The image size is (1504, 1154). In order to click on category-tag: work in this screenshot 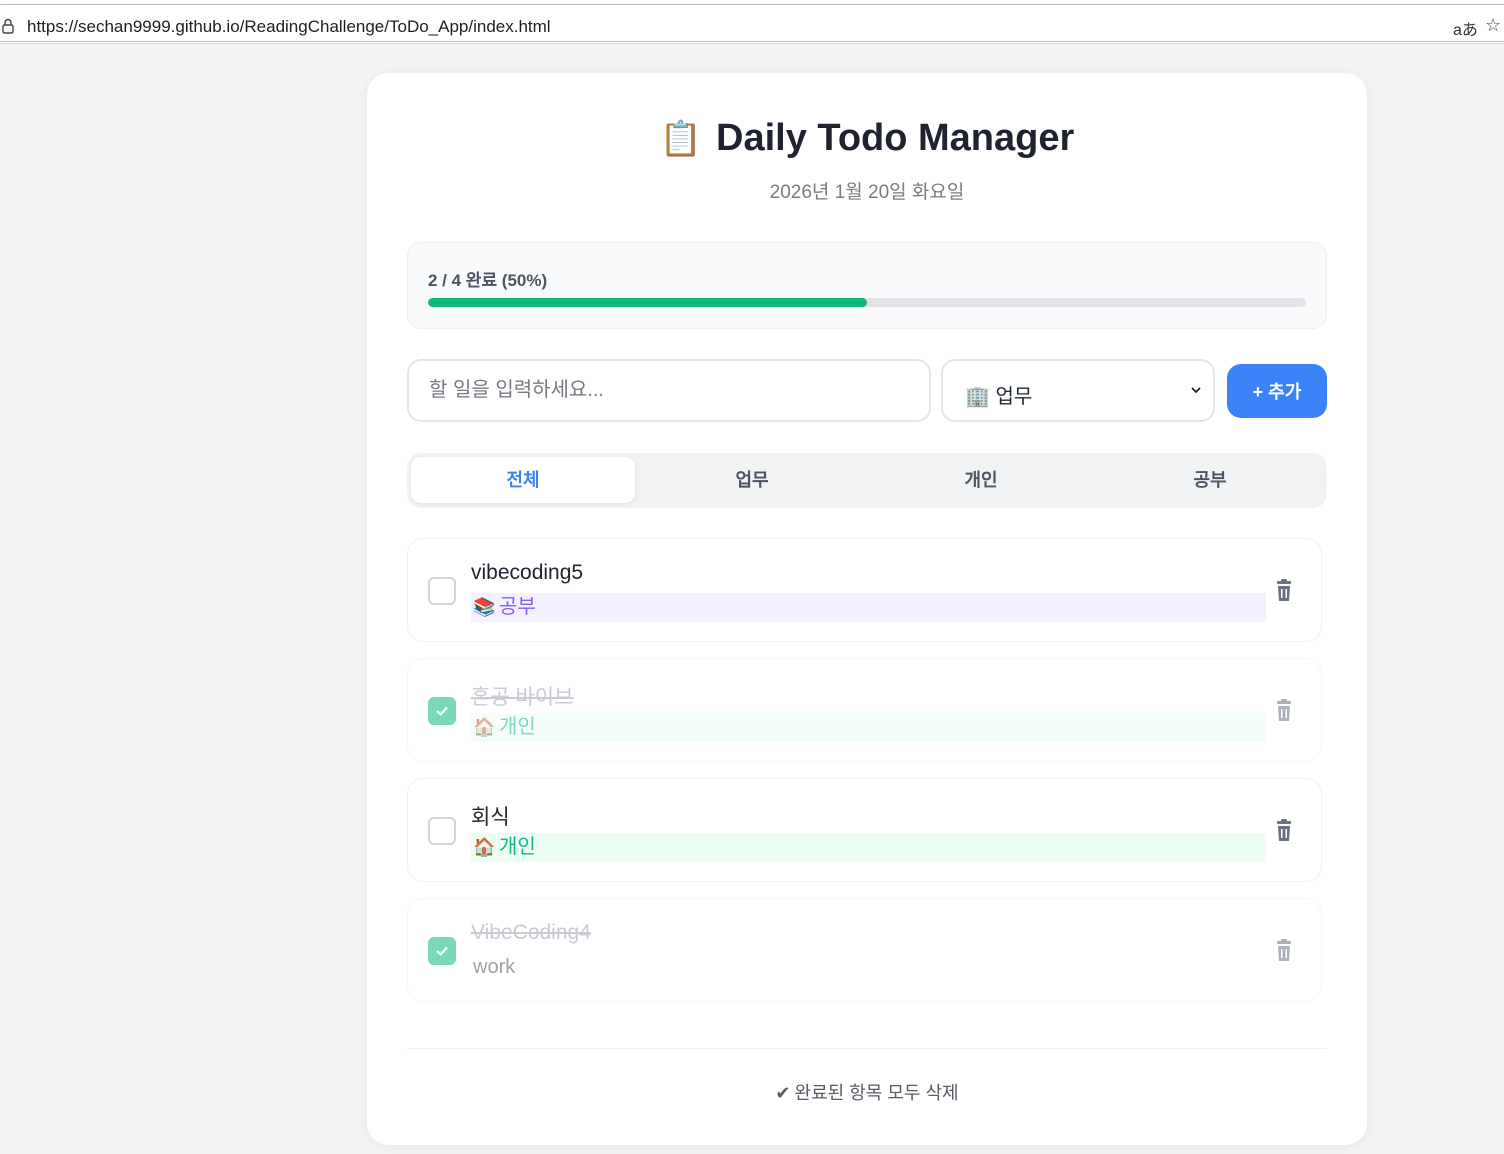, I will do `click(494, 967)`.